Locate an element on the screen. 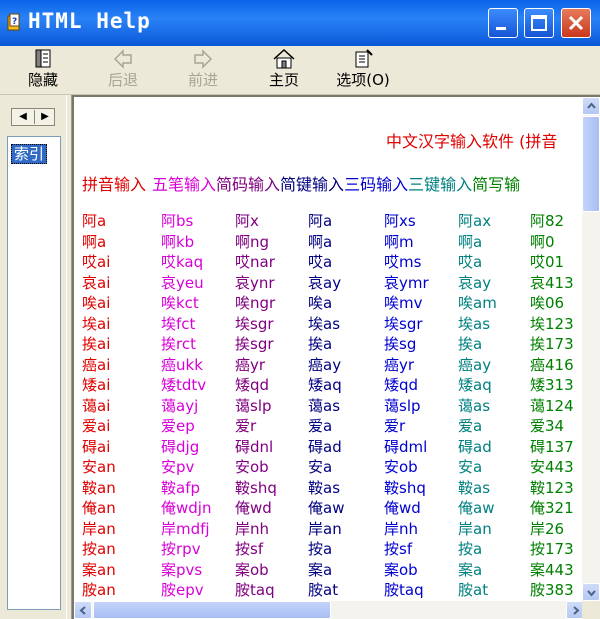 The width and height of the screenshot is (600, 619). nav-tab-scroller: ◀ ▶ is located at coordinates (33, 117).